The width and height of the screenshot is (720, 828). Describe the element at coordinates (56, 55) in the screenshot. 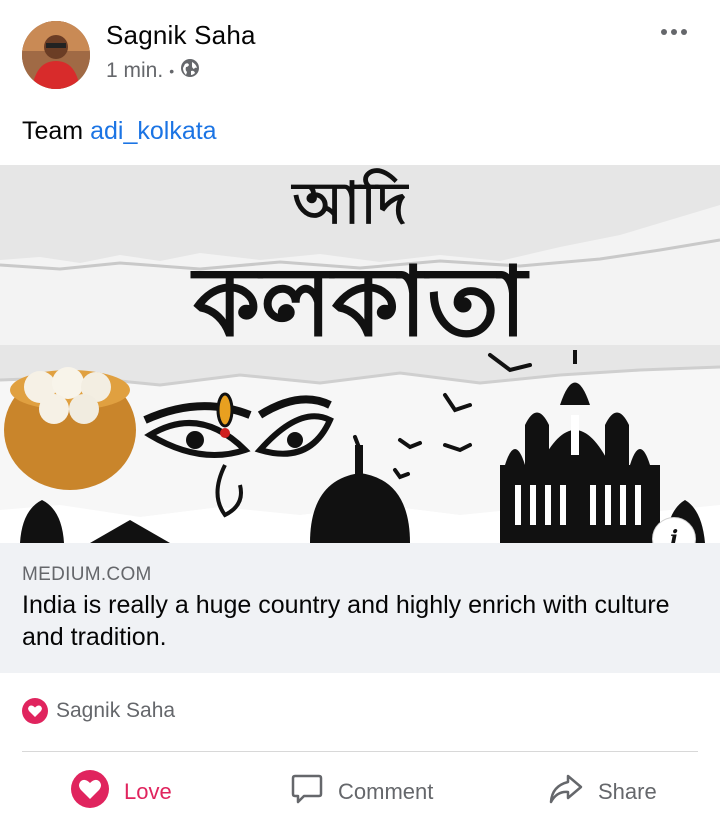

I see `avatar` at that location.